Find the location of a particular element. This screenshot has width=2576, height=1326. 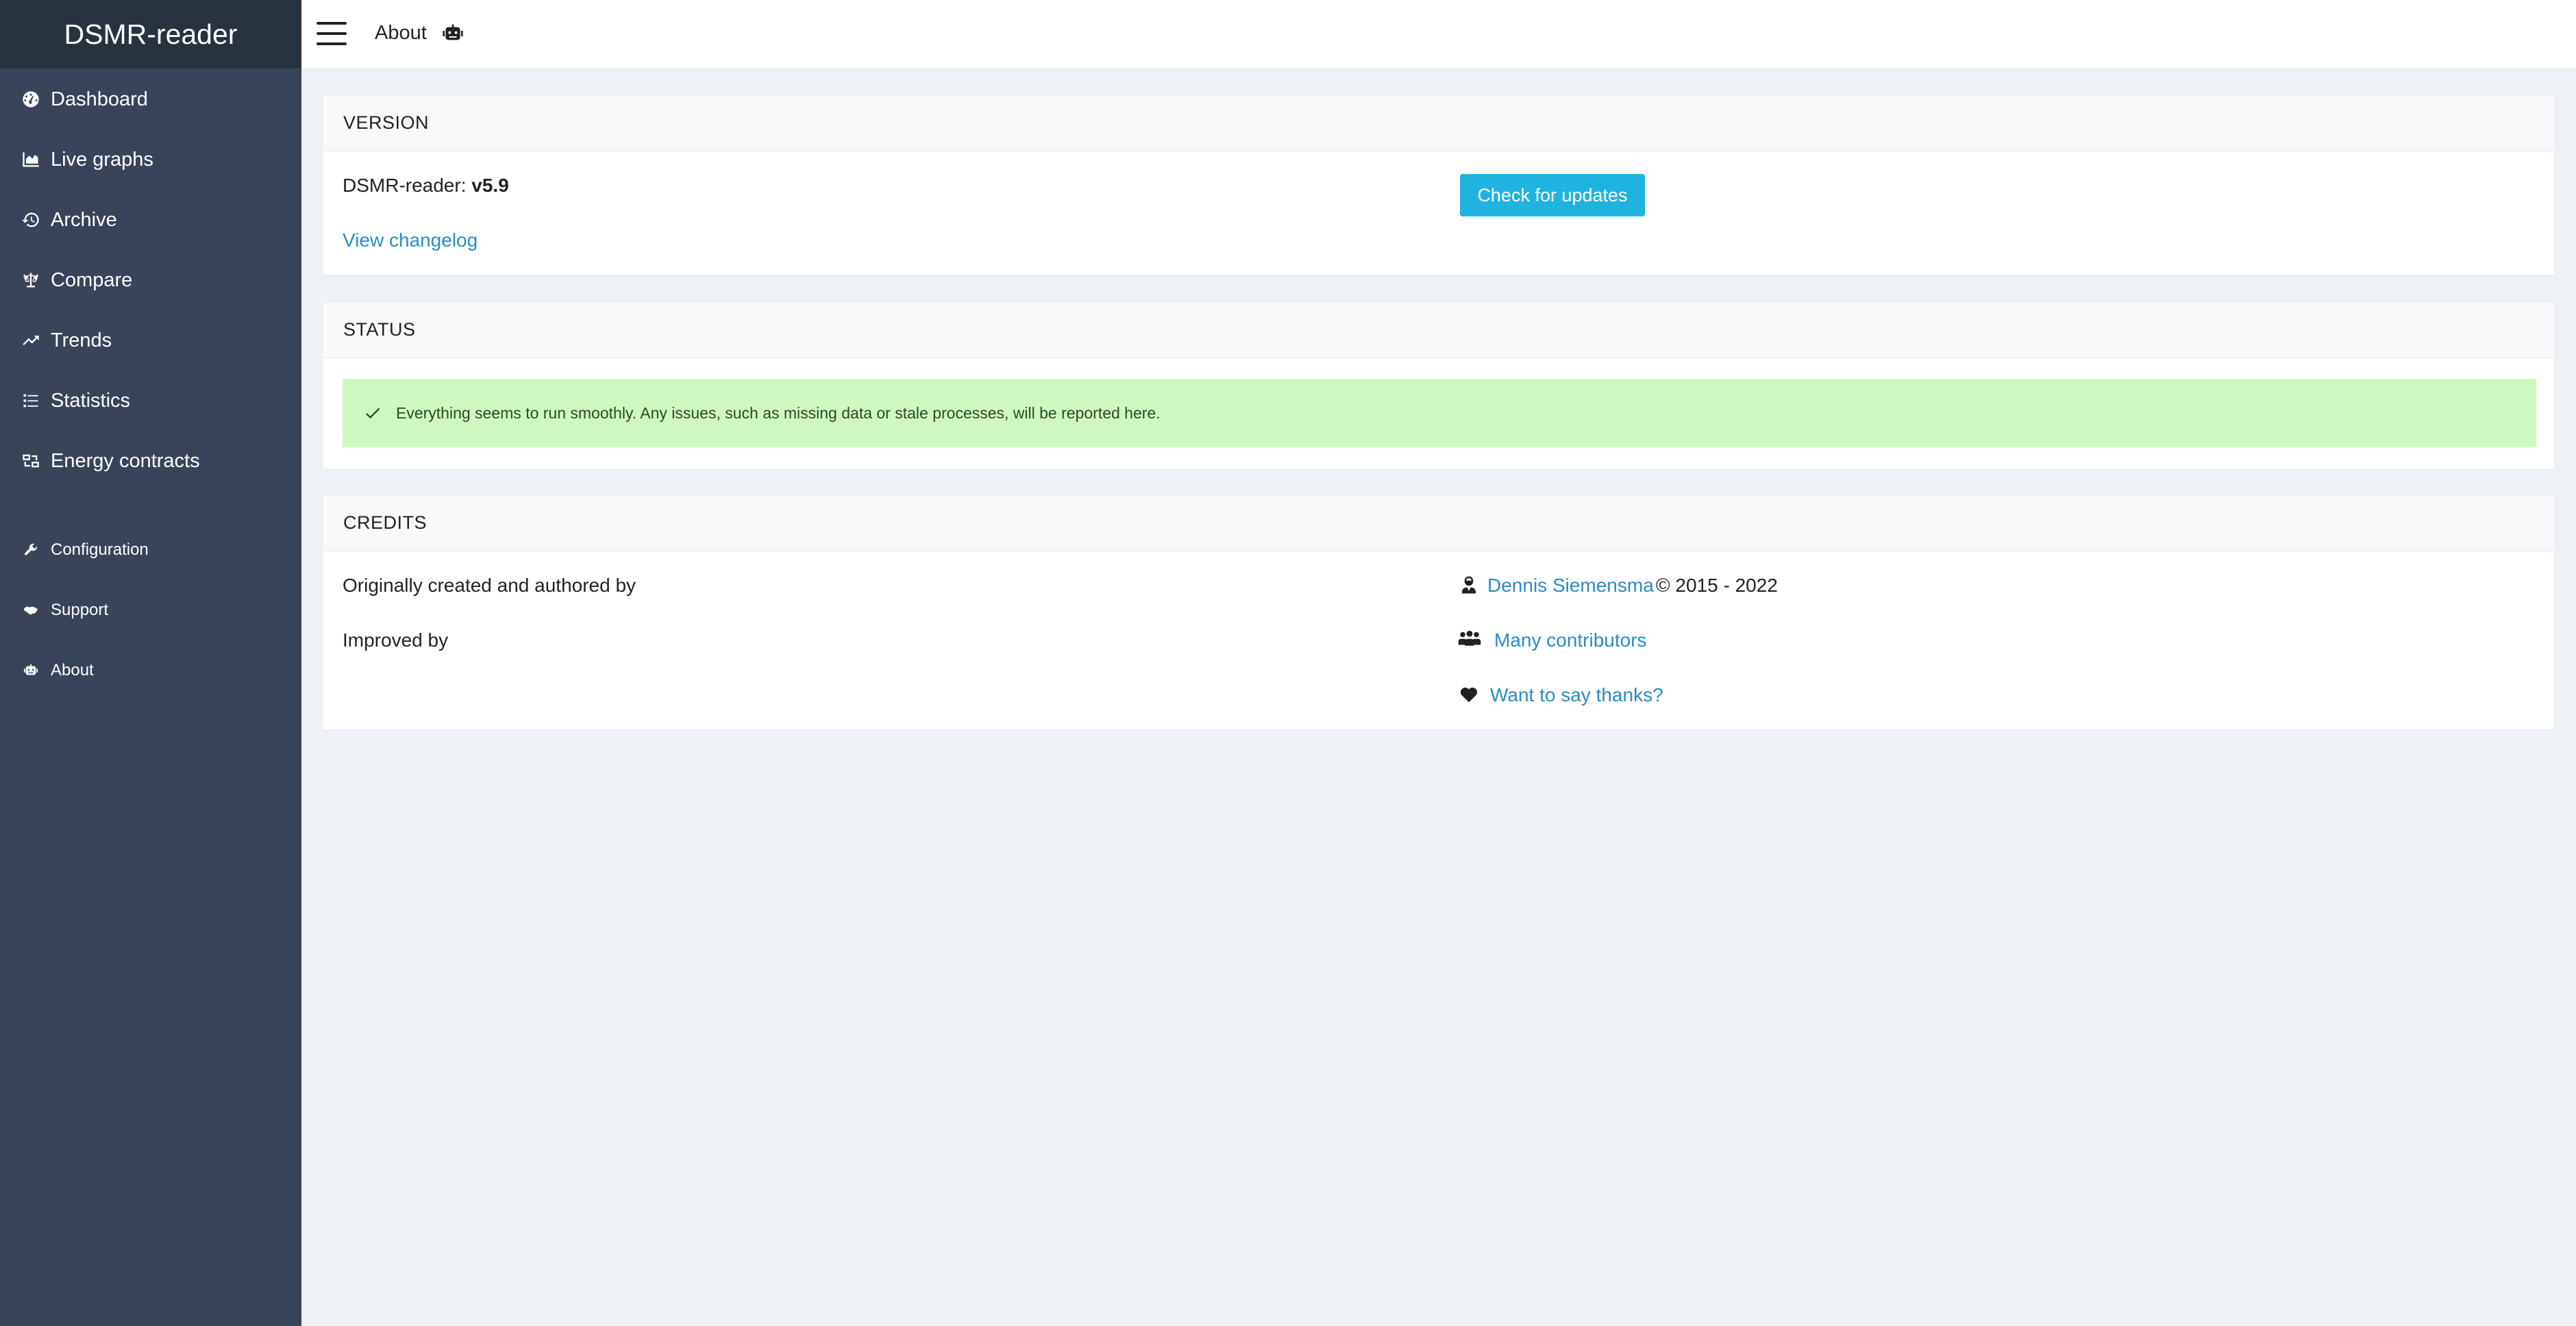

sidebar-item-configuration: Configuration is located at coordinates (150, 550).